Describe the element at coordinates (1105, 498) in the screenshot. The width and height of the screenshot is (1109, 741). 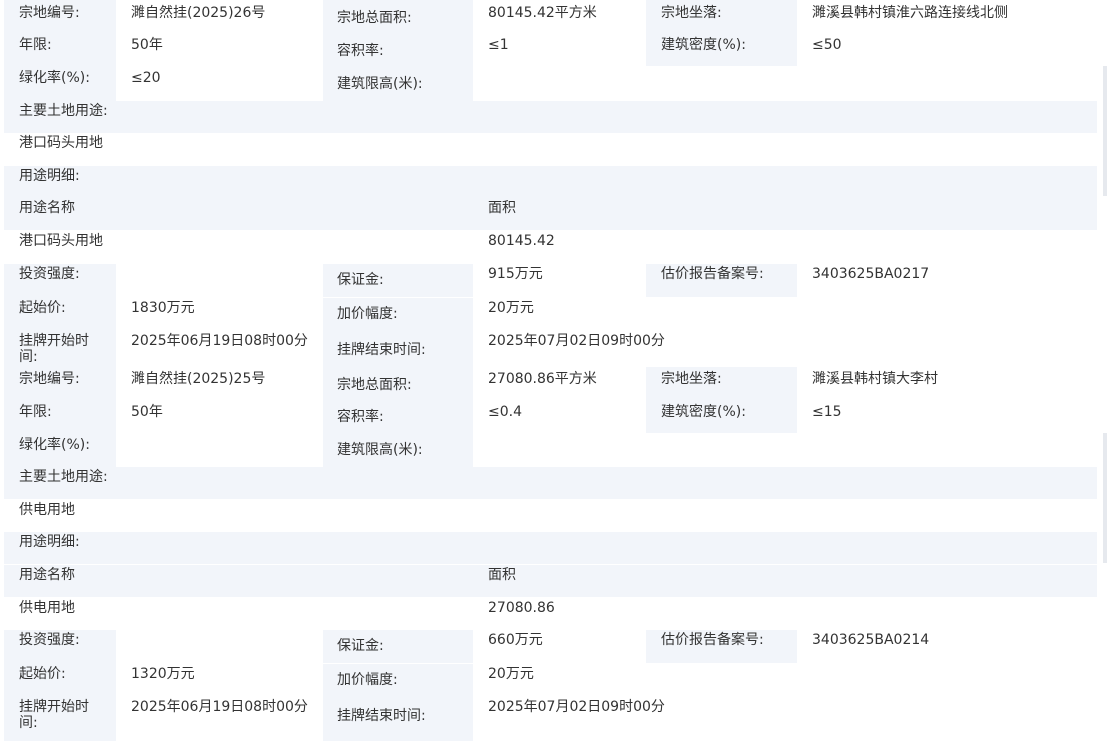
I see `scrollbar-thumb-lower` at that location.